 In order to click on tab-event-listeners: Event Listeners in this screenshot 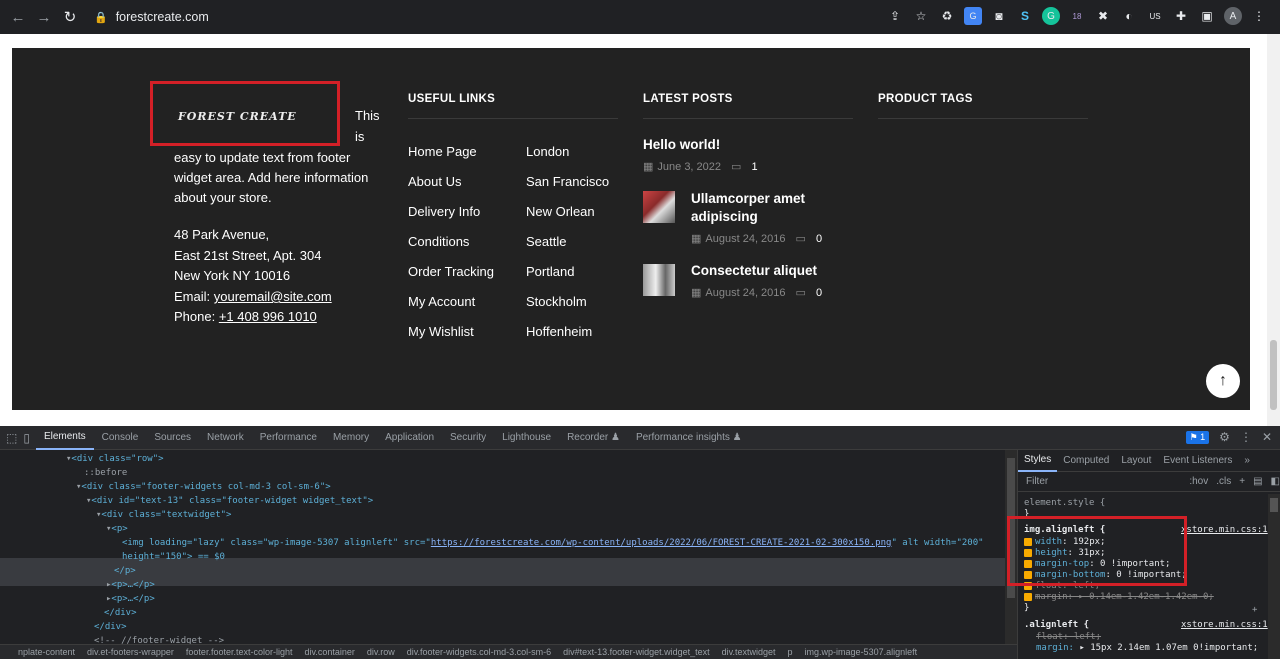, I will do `click(1197, 461)`.